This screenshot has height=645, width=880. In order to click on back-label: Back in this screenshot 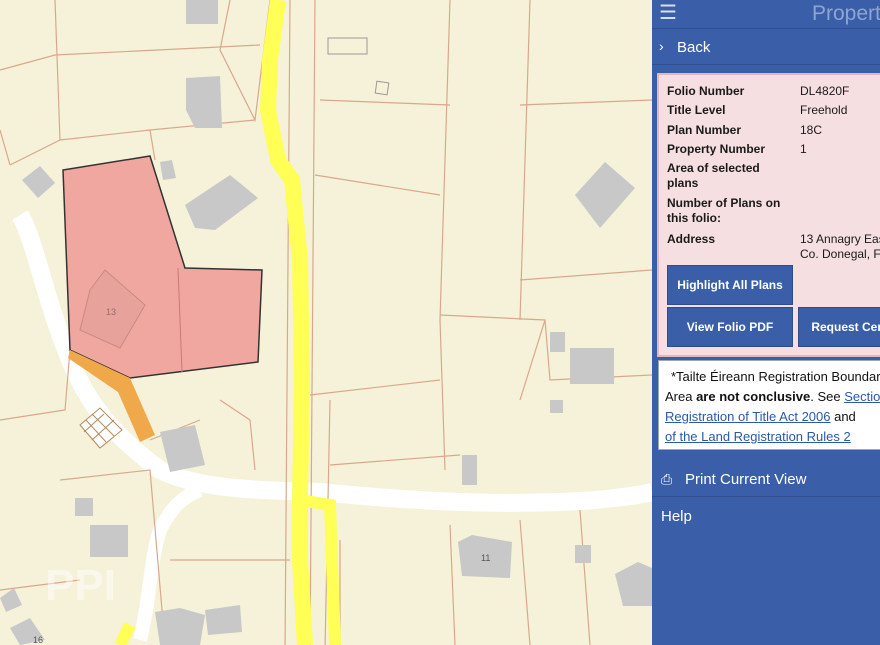, I will do `click(694, 47)`.